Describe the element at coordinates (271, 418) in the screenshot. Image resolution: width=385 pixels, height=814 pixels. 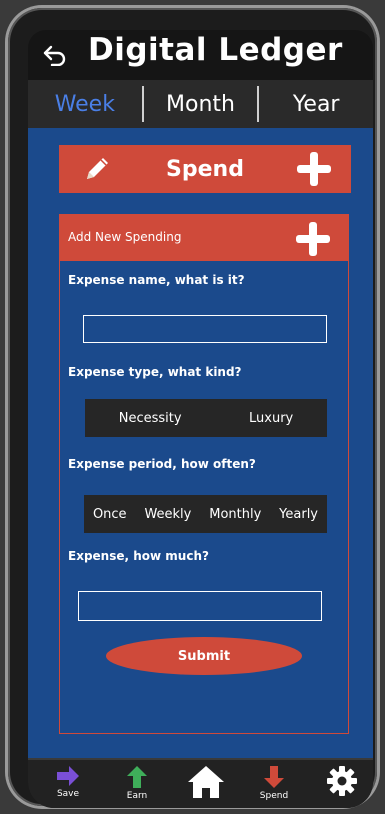
I see `type-option-luxury: Luxury` at that location.